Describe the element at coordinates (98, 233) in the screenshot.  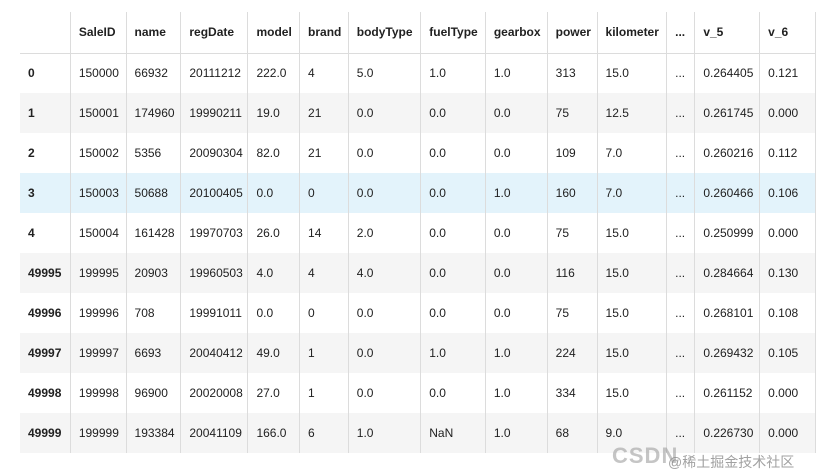
I see `table-cell: 150004` at that location.